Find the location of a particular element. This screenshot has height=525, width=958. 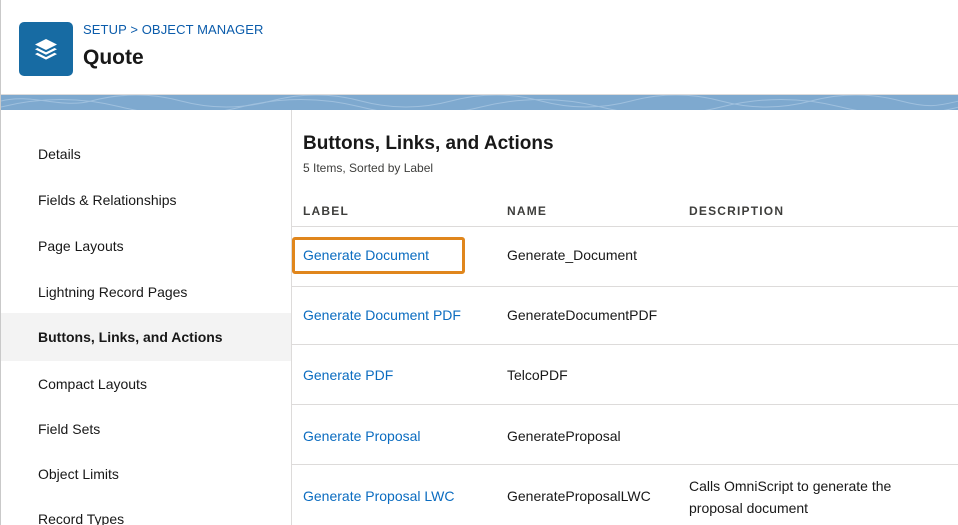

decorative-band is located at coordinates (479, 102).